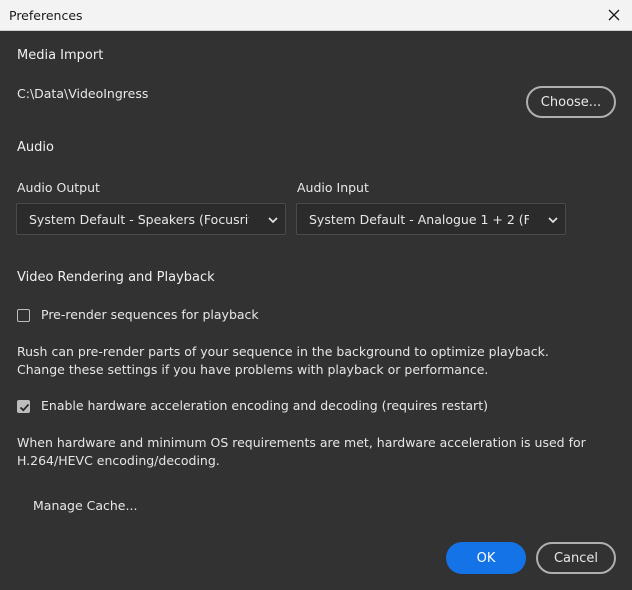 The image size is (632, 590). I want to click on close-button, so click(614, 15).